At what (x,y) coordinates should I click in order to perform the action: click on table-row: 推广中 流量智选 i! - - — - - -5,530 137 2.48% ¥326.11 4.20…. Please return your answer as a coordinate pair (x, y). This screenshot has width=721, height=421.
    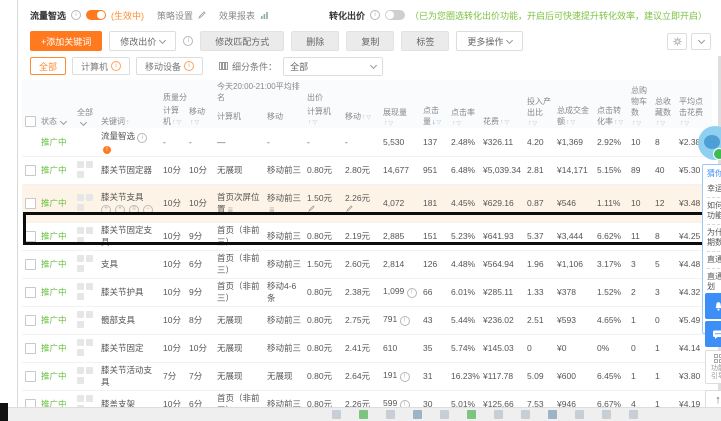
    Looking at the image, I should click on (367, 142).